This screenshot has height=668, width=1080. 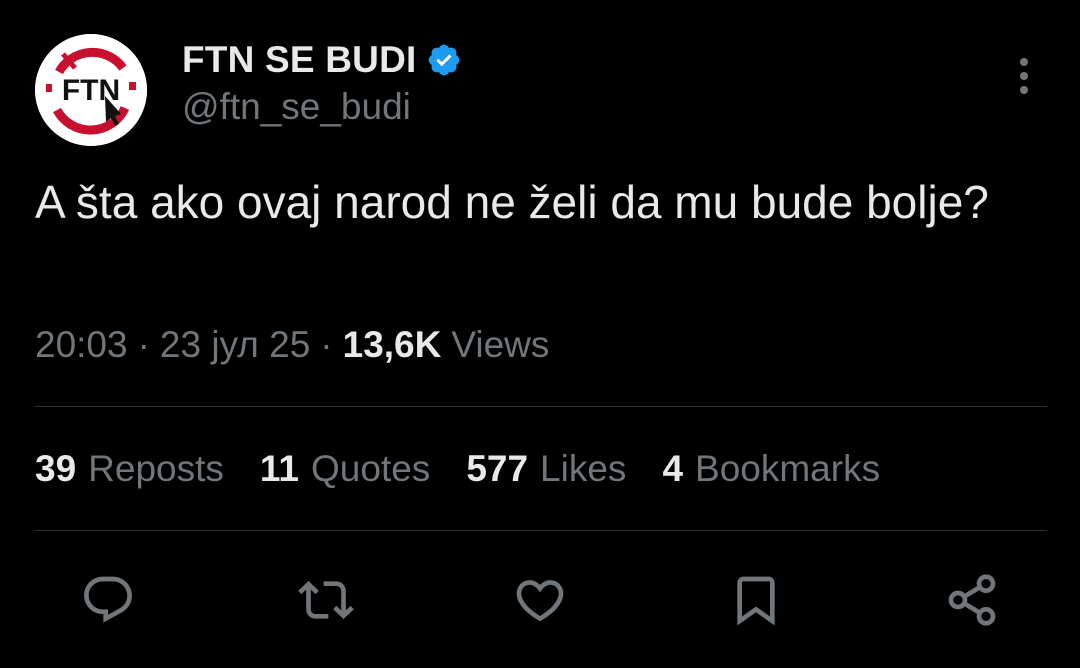 What do you see at coordinates (583, 468) in the screenshot?
I see `likes-label: Likes` at bounding box center [583, 468].